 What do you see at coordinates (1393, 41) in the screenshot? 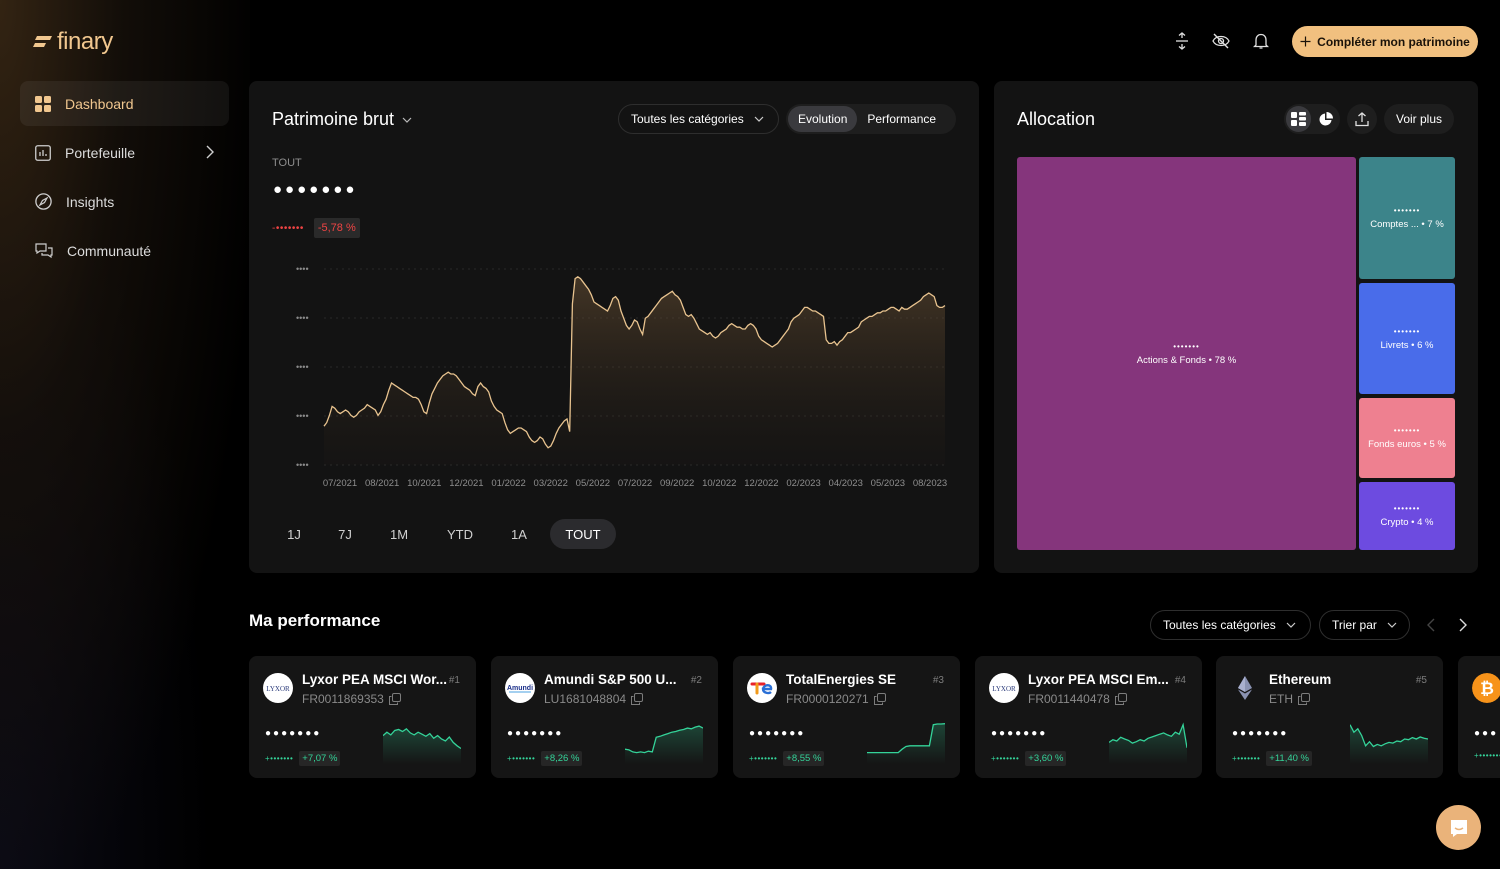
I see `cta-label: Compléter mon patrimoine` at bounding box center [1393, 41].